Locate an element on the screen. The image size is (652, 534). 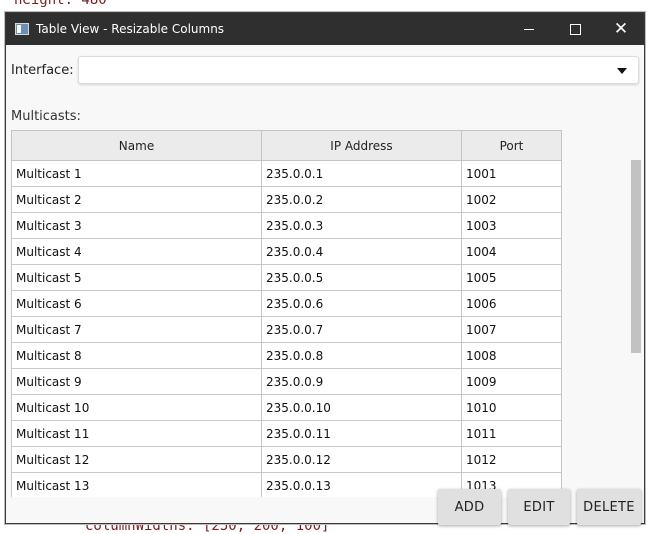
cell-port: 1006 is located at coordinates (511, 303).